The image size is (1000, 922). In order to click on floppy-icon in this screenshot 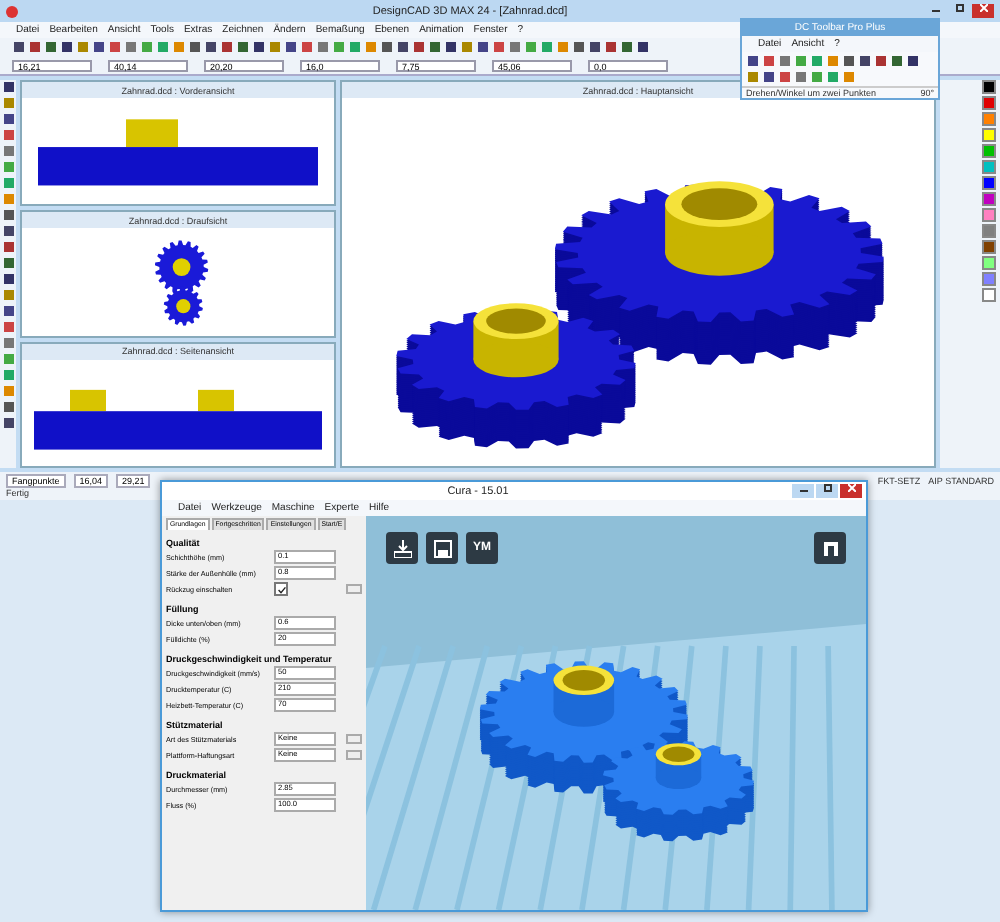, I will do `click(442, 548)`.